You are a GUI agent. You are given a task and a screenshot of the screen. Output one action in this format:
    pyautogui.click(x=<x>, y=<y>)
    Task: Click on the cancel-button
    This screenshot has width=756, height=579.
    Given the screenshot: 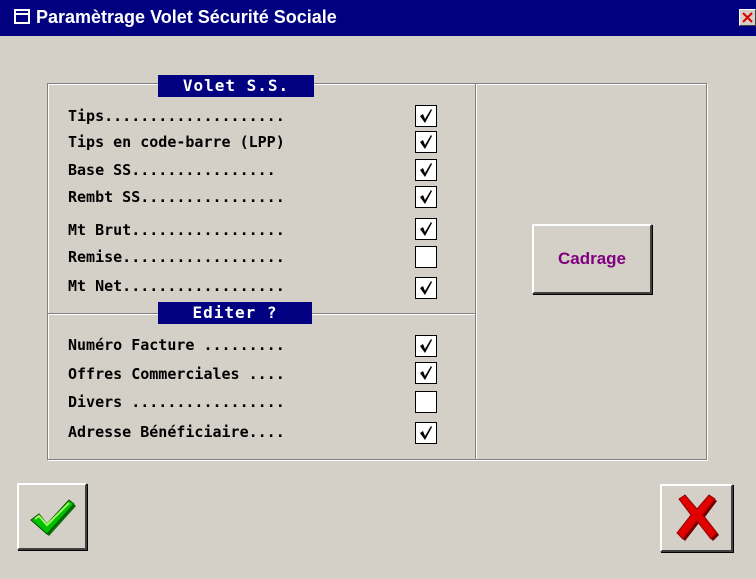 What is the action you would take?
    pyautogui.click(x=696, y=518)
    